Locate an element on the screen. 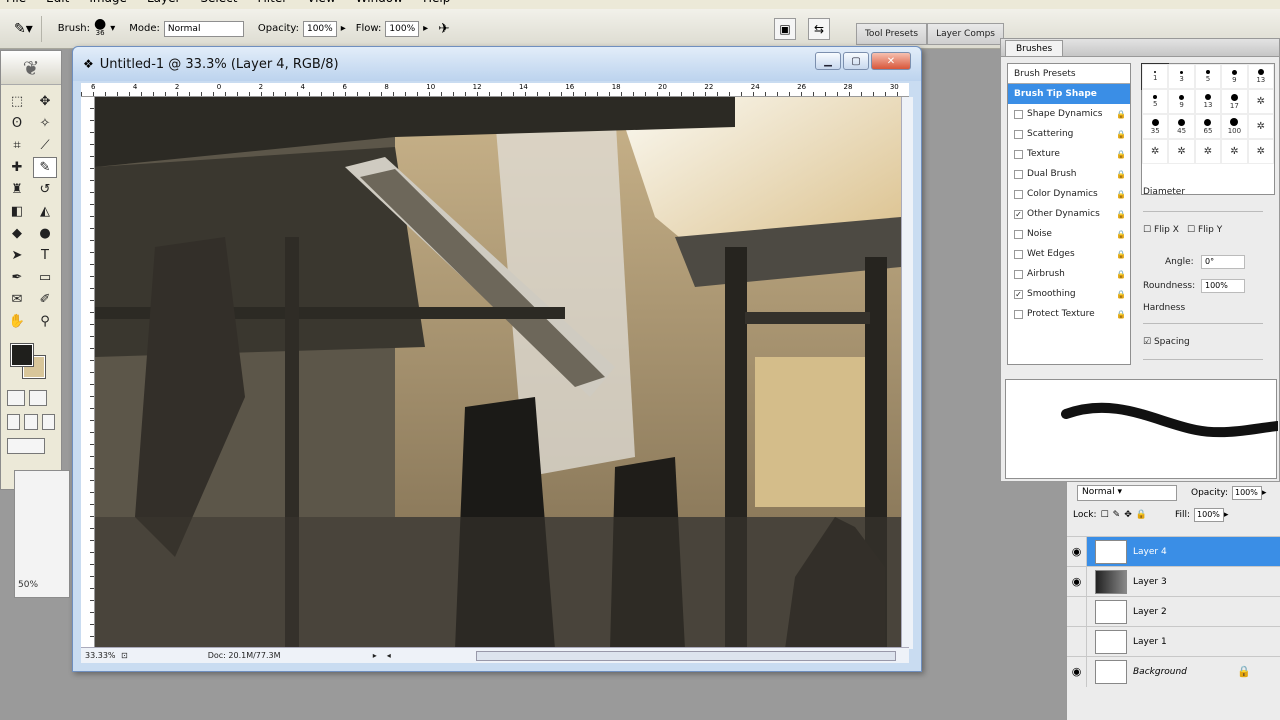 The width and height of the screenshot is (1280, 720). visibility-eye-icon: ◉ is located at coordinates (1077, 581).